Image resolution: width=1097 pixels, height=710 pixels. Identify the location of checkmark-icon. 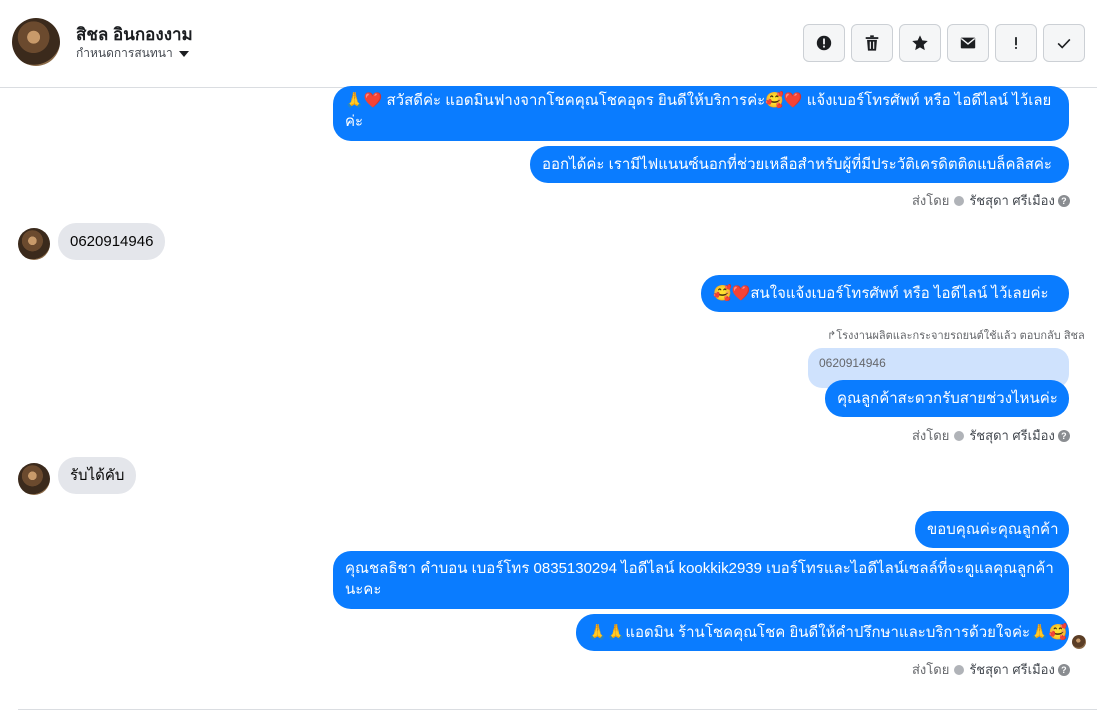
(1064, 43).